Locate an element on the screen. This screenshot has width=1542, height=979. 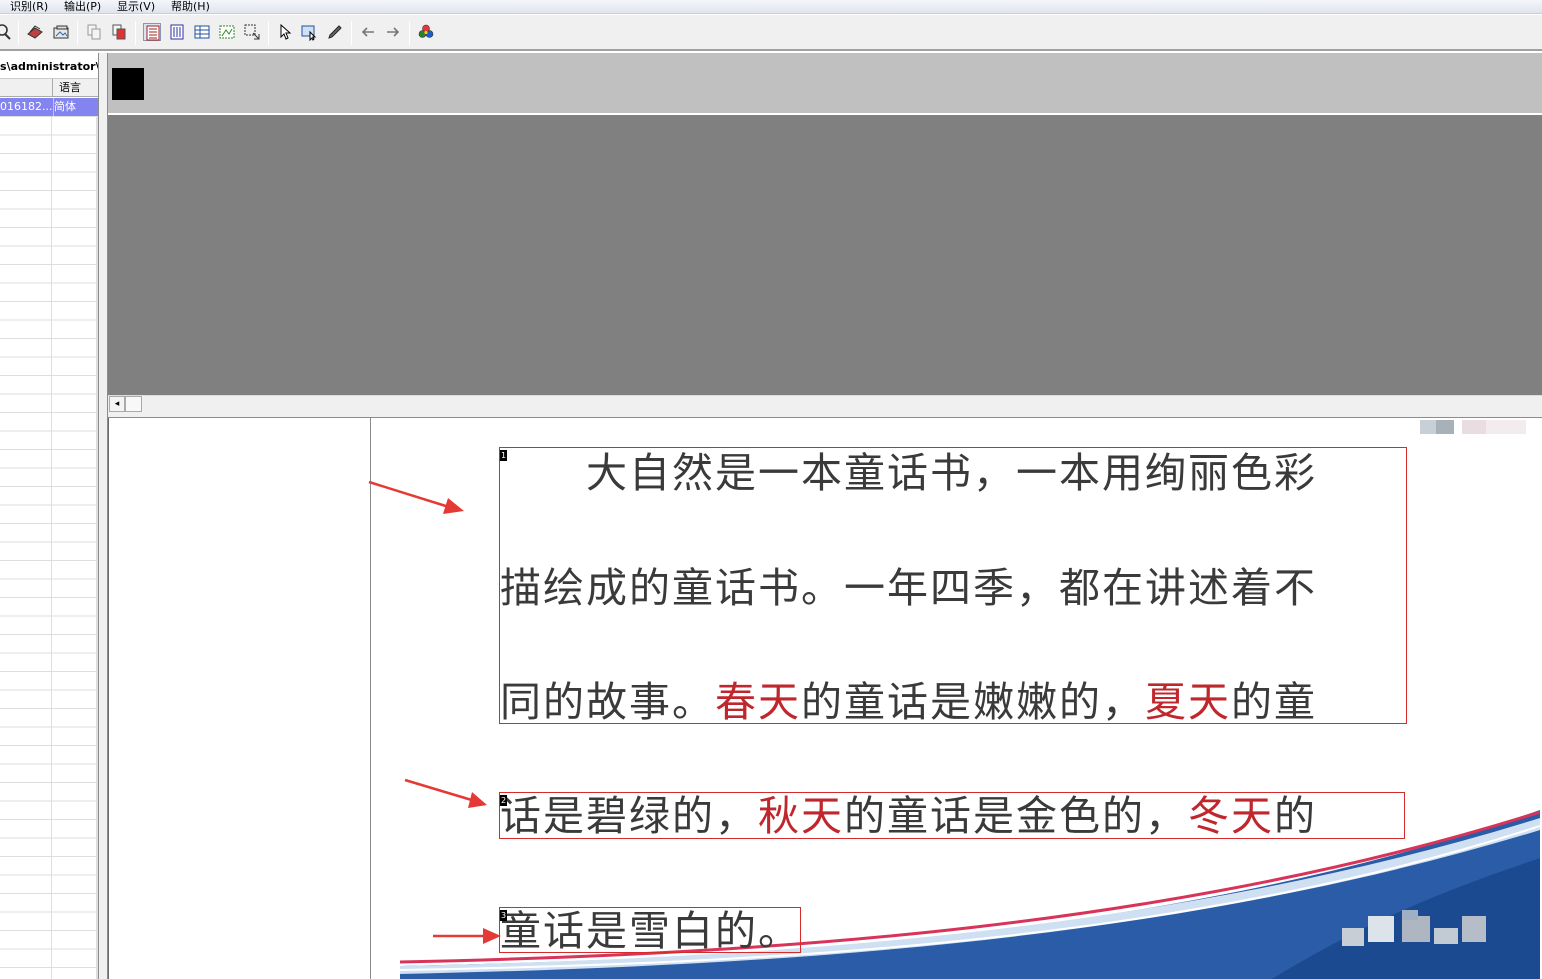
open-image-icon is located at coordinates (61, 32).